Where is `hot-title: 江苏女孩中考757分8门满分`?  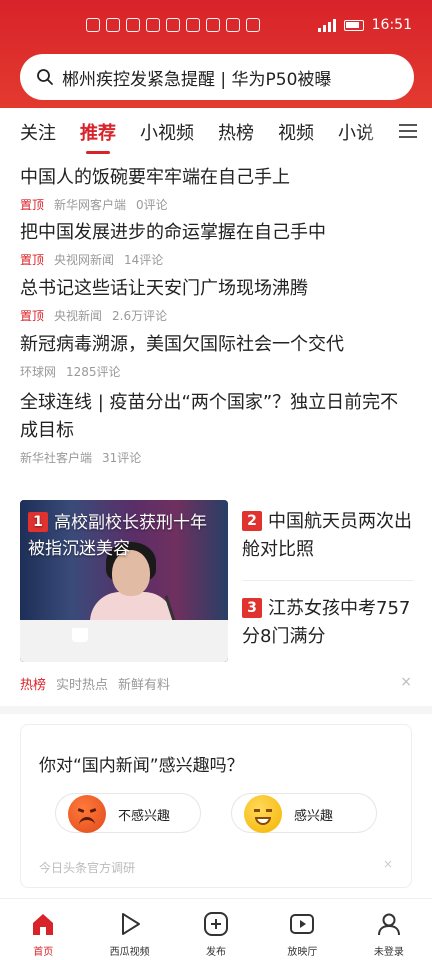
hot-title: 江苏女孩中考757分8门满分 is located at coordinates (326, 622).